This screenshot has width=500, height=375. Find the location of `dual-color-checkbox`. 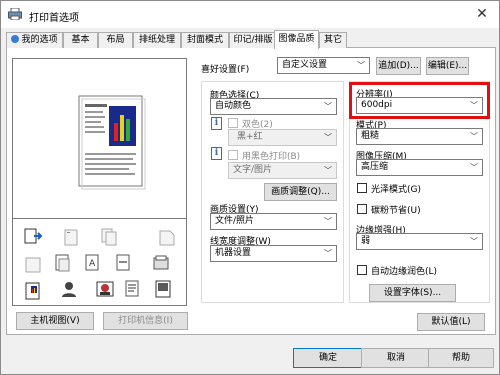

dual-color-checkbox is located at coordinates (233, 123).